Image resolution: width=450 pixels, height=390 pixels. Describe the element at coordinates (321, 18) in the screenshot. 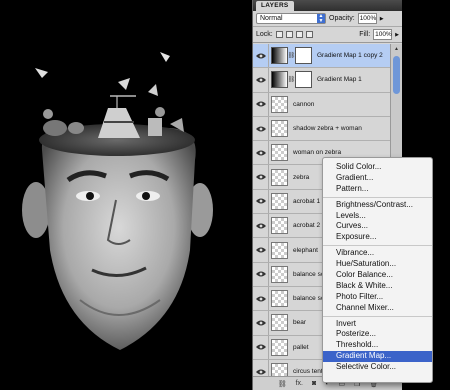

I see `dropdown-arrows-icon: ▲ ▼` at that location.